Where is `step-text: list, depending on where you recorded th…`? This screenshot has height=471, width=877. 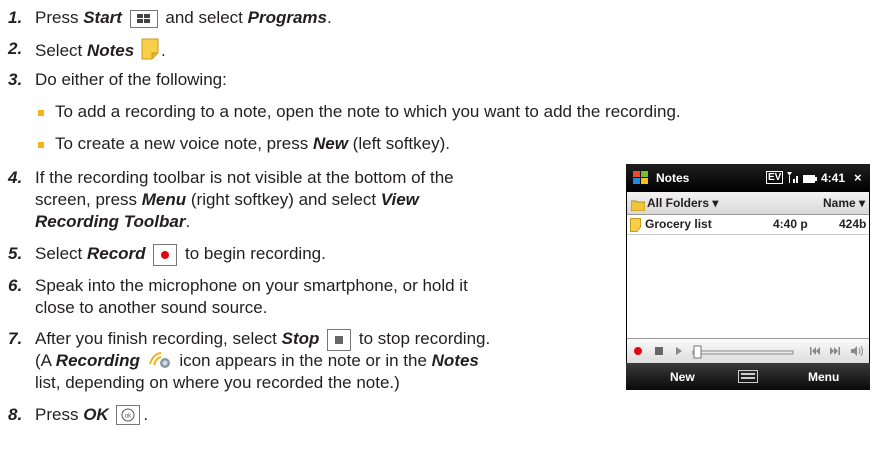
step-text: list, depending on where you recorded th… is located at coordinates (217, 382).